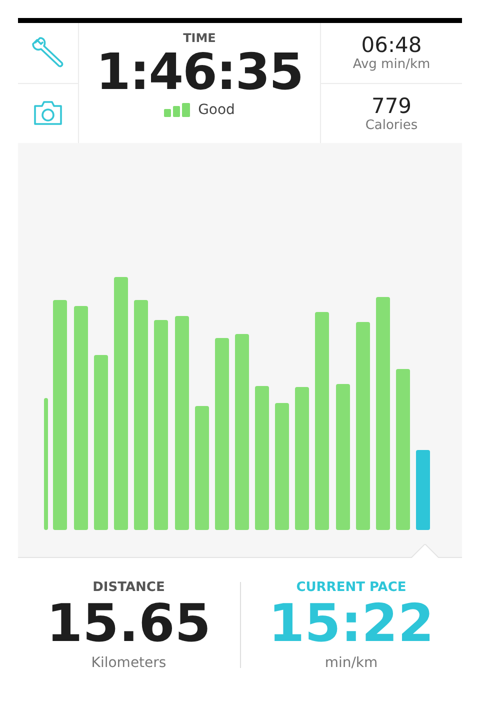  What do you see at coordinates (391, 125) in the screenshot?
I see `stat-label: Calories` at bounding box center [391, 125].